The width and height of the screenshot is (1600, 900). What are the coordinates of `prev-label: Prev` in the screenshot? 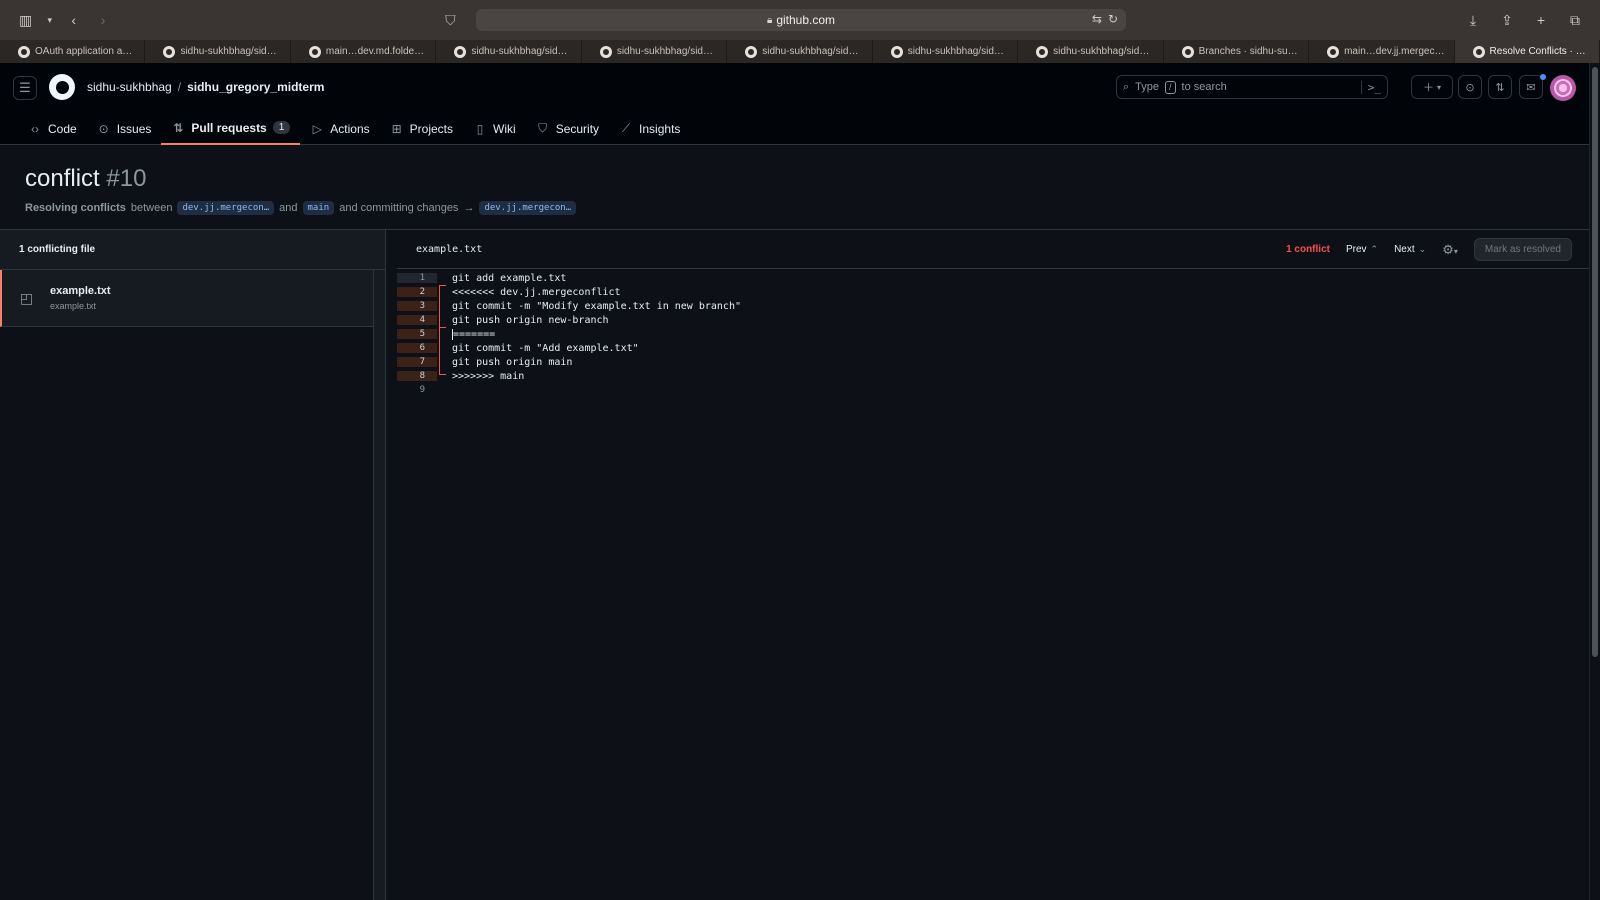 It's located at (1356, 249).